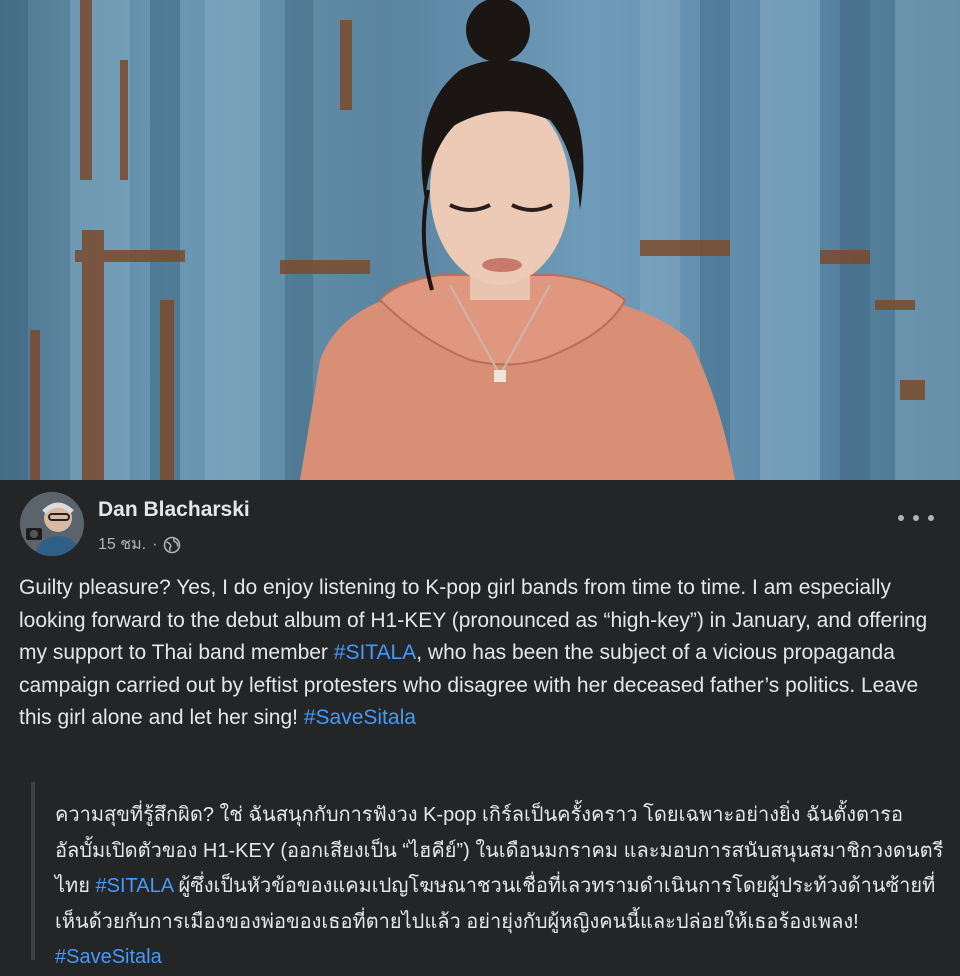  I want to click on more-options-button, so click(916, 518).